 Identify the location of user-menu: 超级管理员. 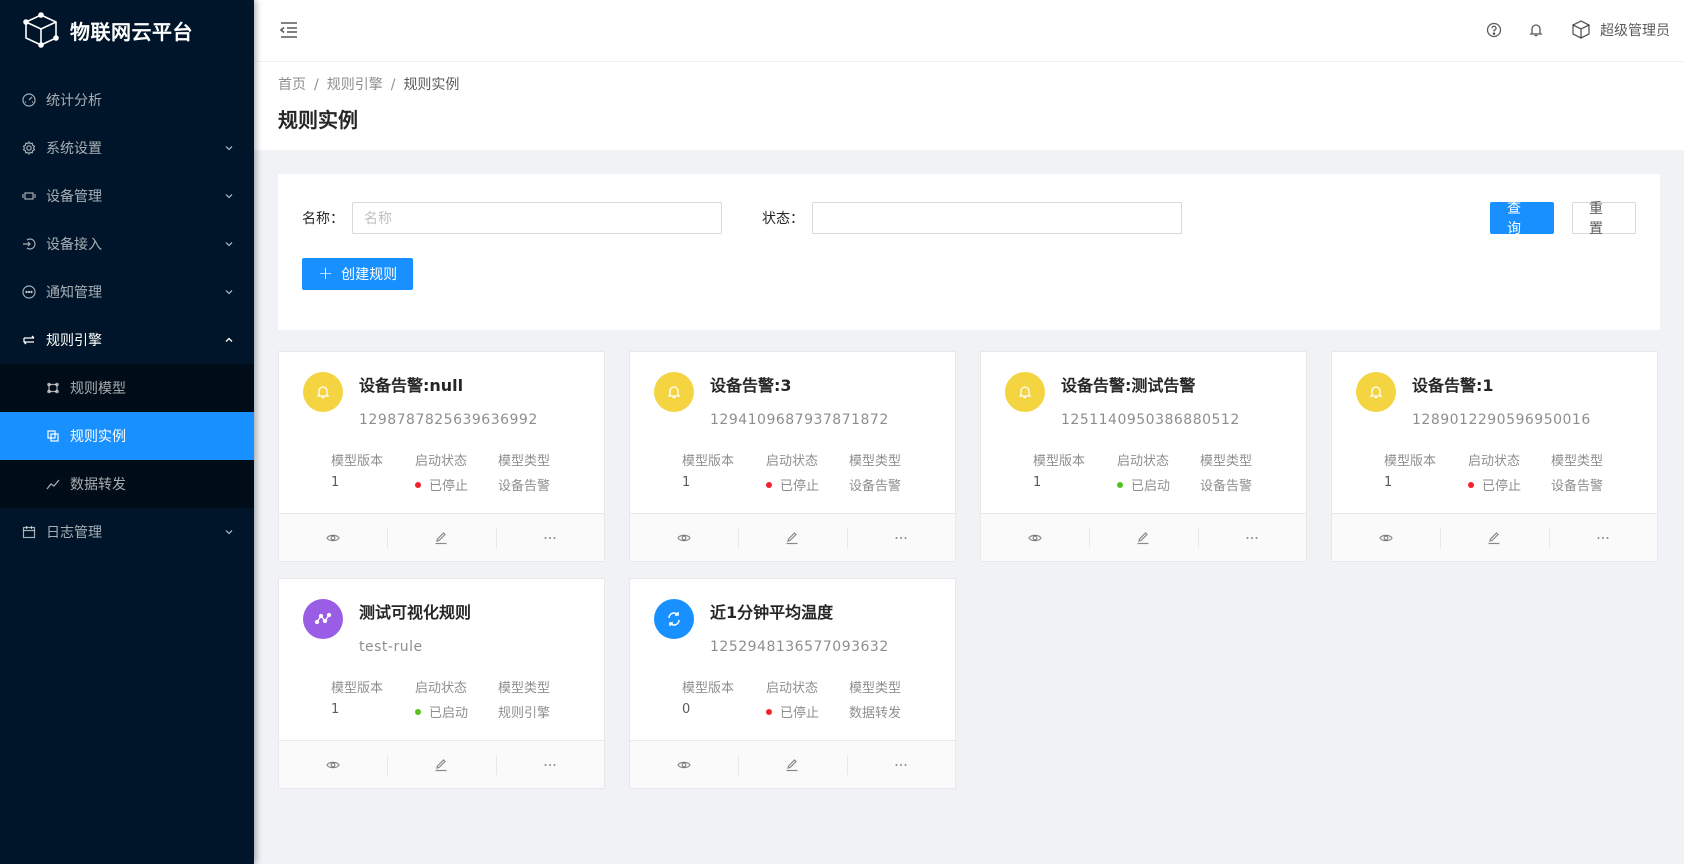
(1620, 30).